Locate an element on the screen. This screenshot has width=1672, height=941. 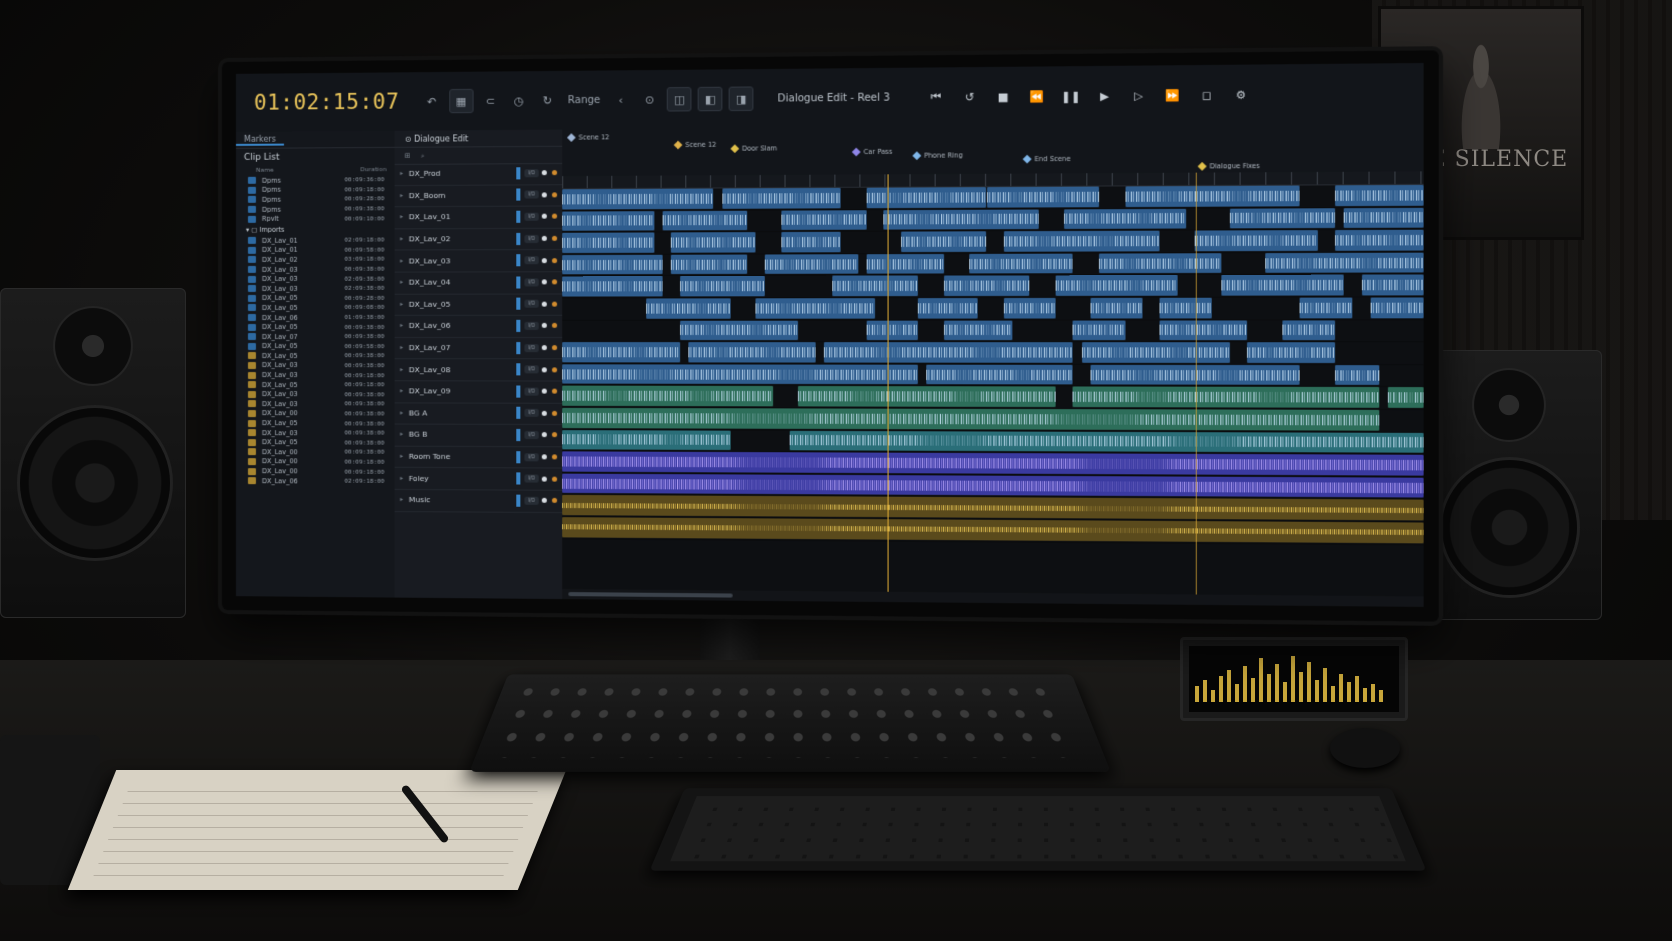
loop-icon: ↻ is located at coordinates (547, 100).